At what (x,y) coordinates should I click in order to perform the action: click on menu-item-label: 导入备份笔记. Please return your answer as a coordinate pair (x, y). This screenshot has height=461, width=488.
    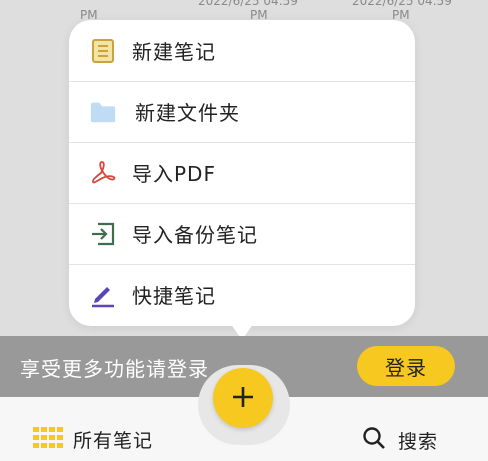
    Looking at the image, I should click on (195, 235).